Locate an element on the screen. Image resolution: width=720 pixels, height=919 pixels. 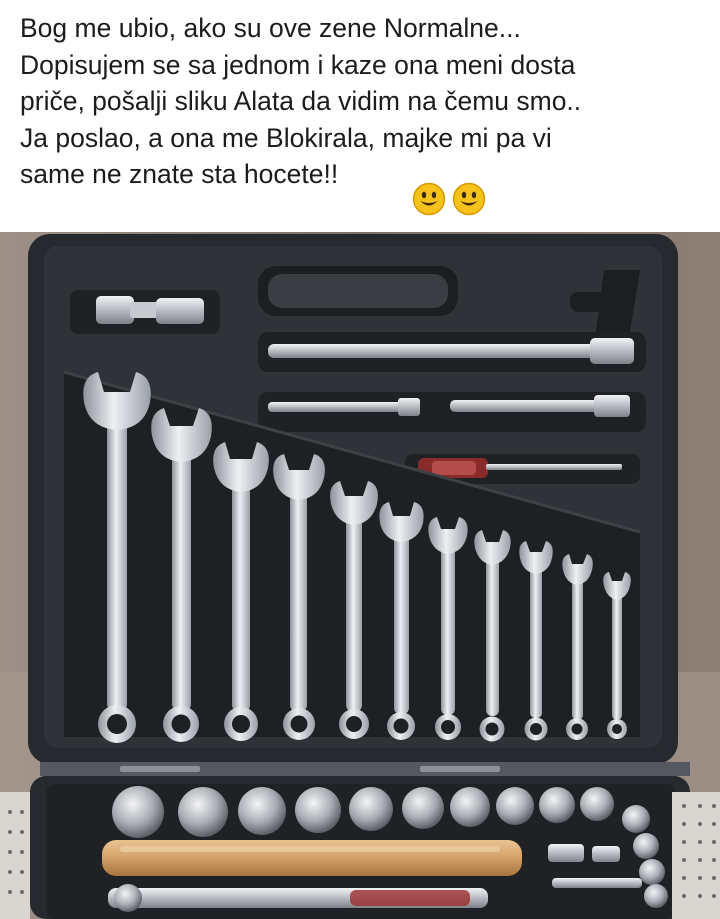
caption-line-5: same ne znate sta hocete!! is located at coordinates (179, 174).